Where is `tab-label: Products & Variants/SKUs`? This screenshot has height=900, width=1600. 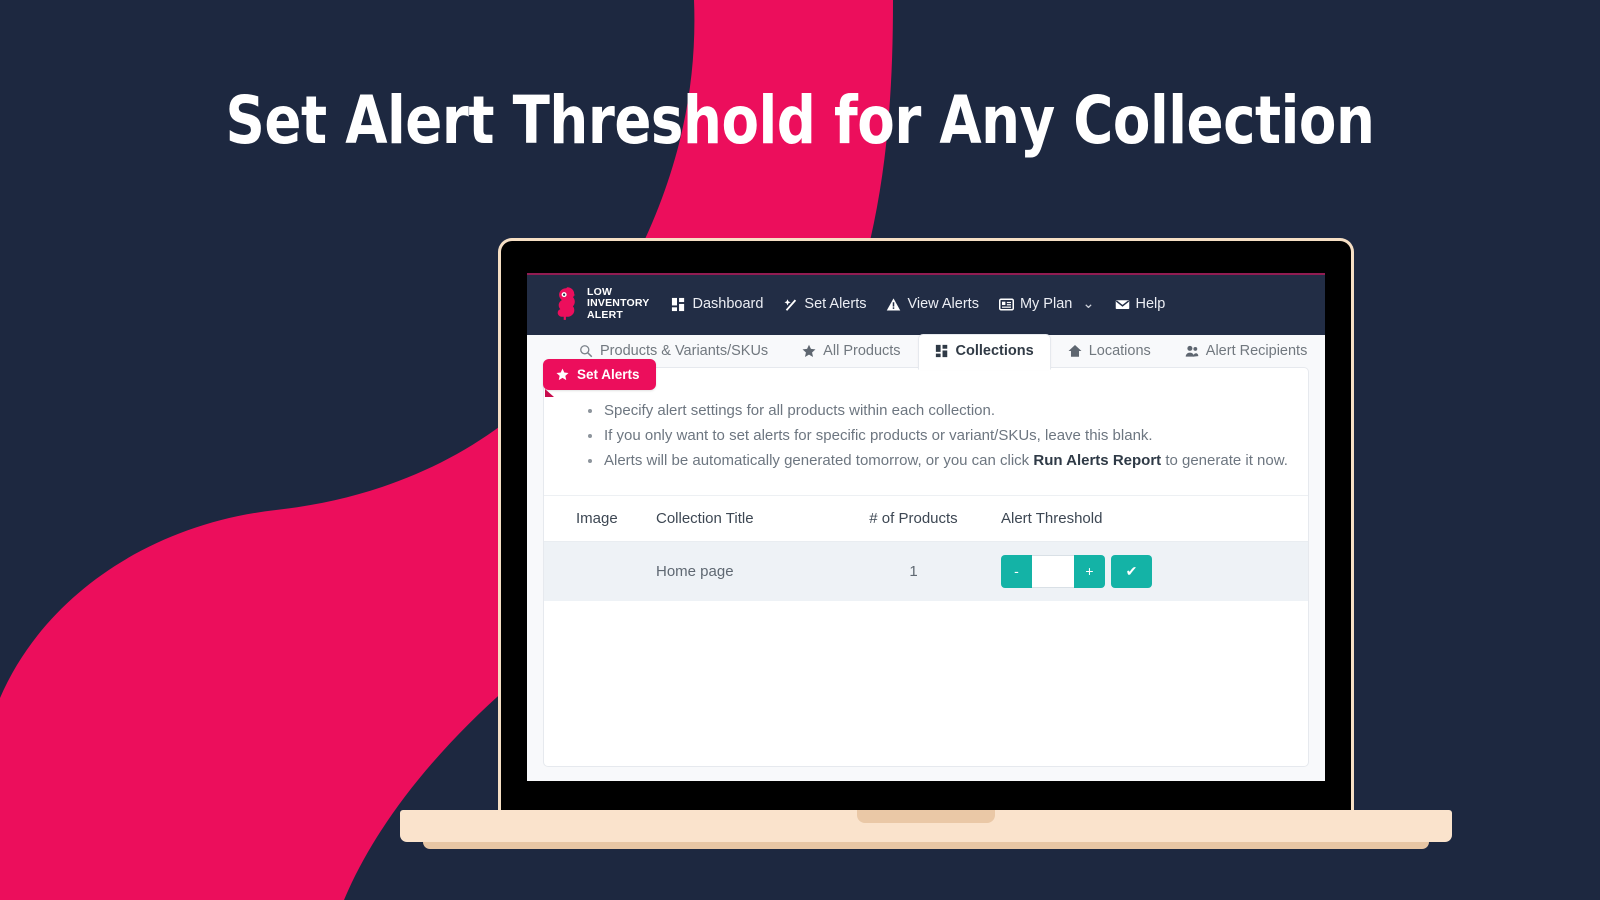
tab-label: Products & Variants/SKUs is located at coordinates (684, 351).